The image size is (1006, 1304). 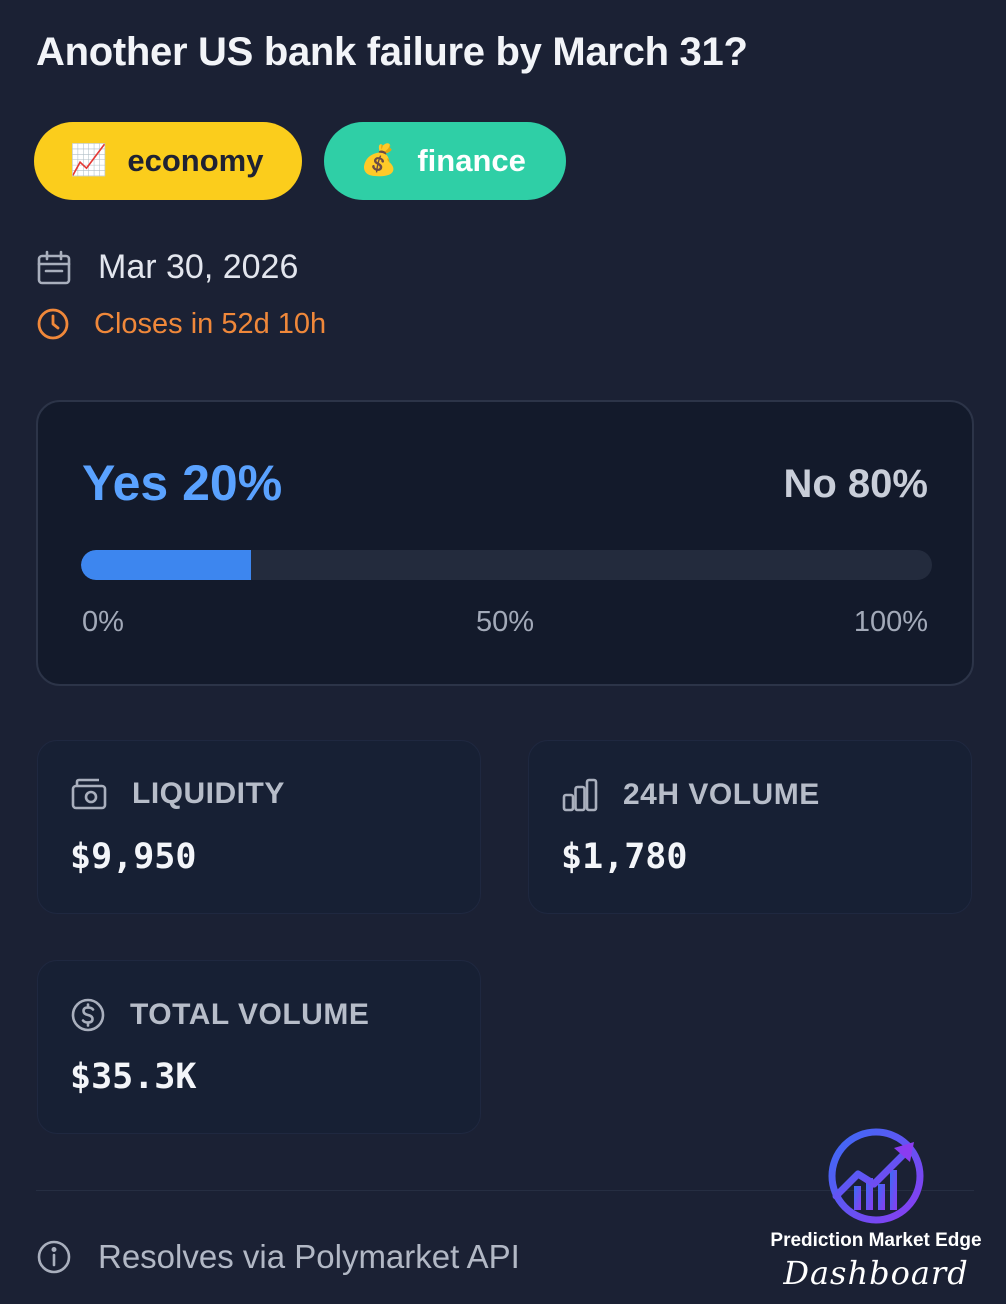 I want to click on closes-in-row: Closes in 52d 10h, so click(x=181, y=324).